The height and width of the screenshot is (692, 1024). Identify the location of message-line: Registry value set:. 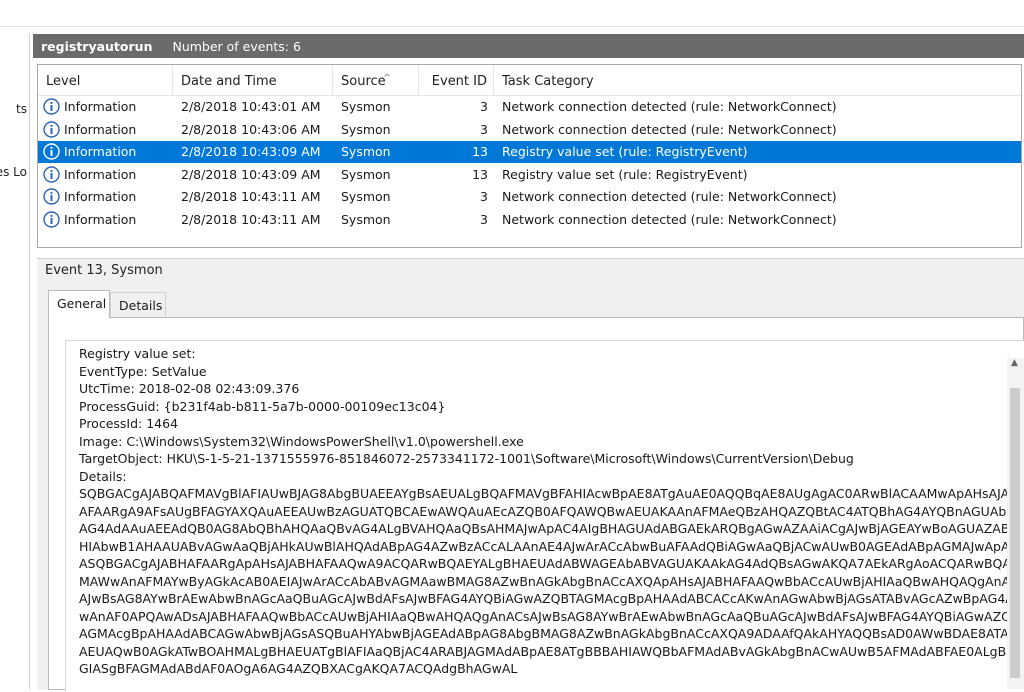
(137, 353).